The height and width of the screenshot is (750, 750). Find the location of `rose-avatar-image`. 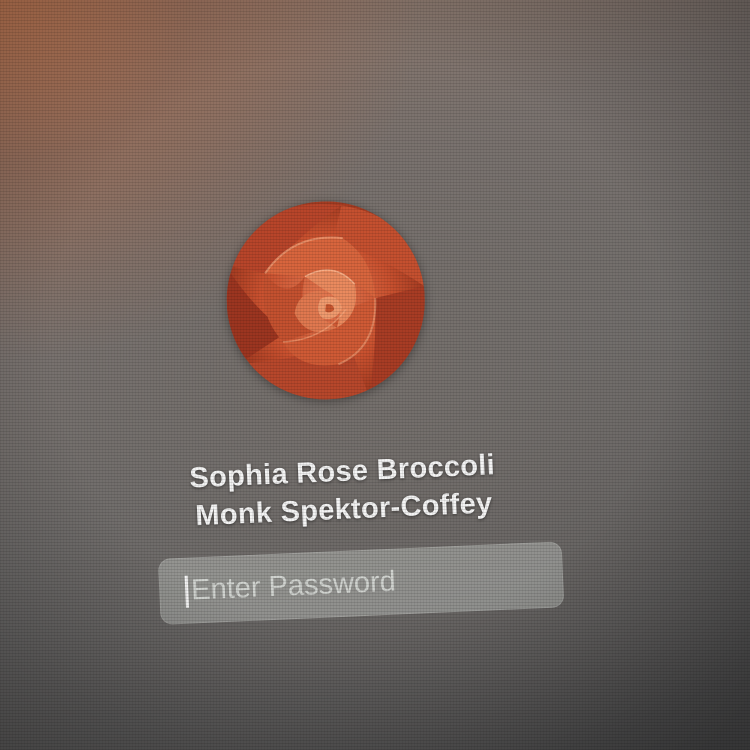

rose-avatar-image is located at coordinates (325, 300).